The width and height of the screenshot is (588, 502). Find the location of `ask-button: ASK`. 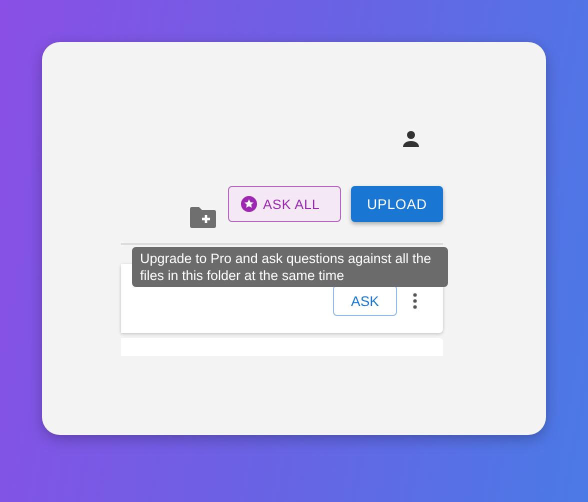

ask-button: ASK is located at coordinates (365, 300).